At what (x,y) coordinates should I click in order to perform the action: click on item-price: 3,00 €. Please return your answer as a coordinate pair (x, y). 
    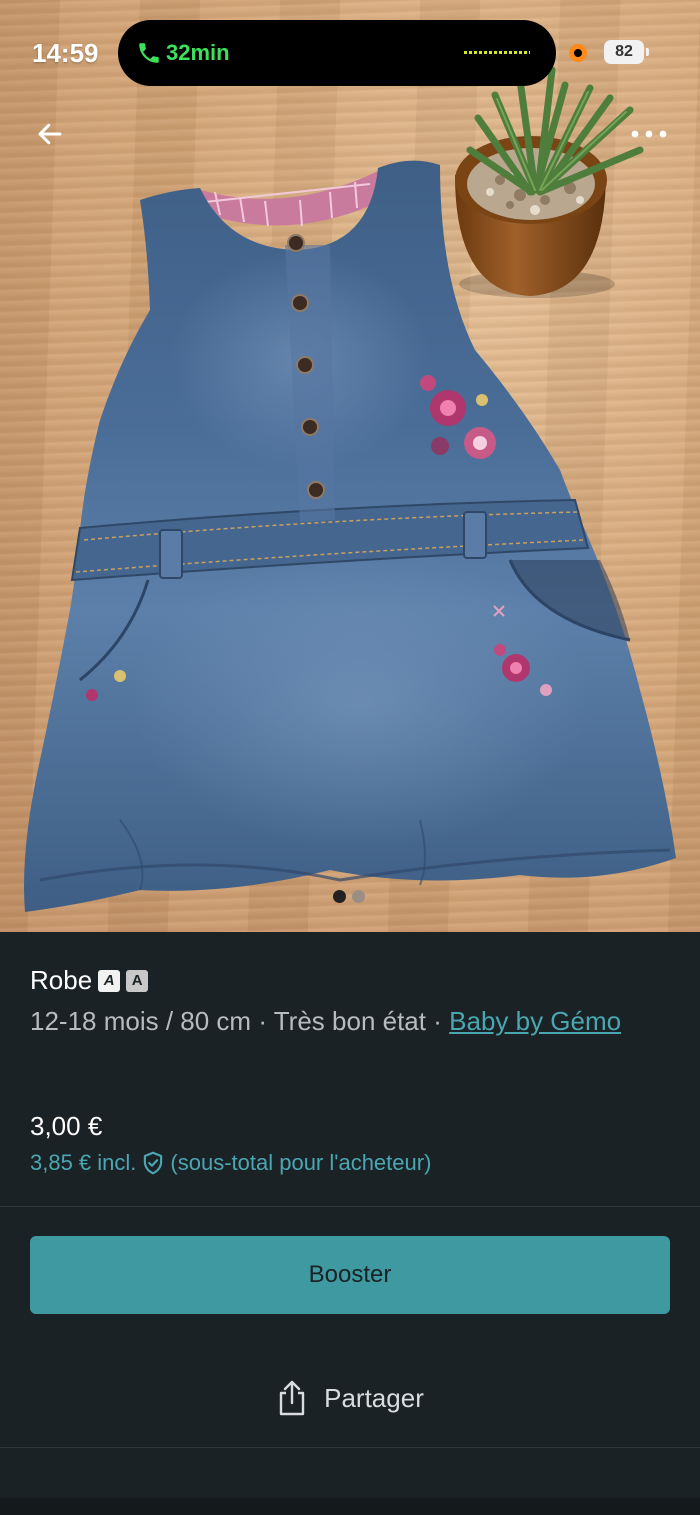
    Looking at the image, I should click on (66, 1126).